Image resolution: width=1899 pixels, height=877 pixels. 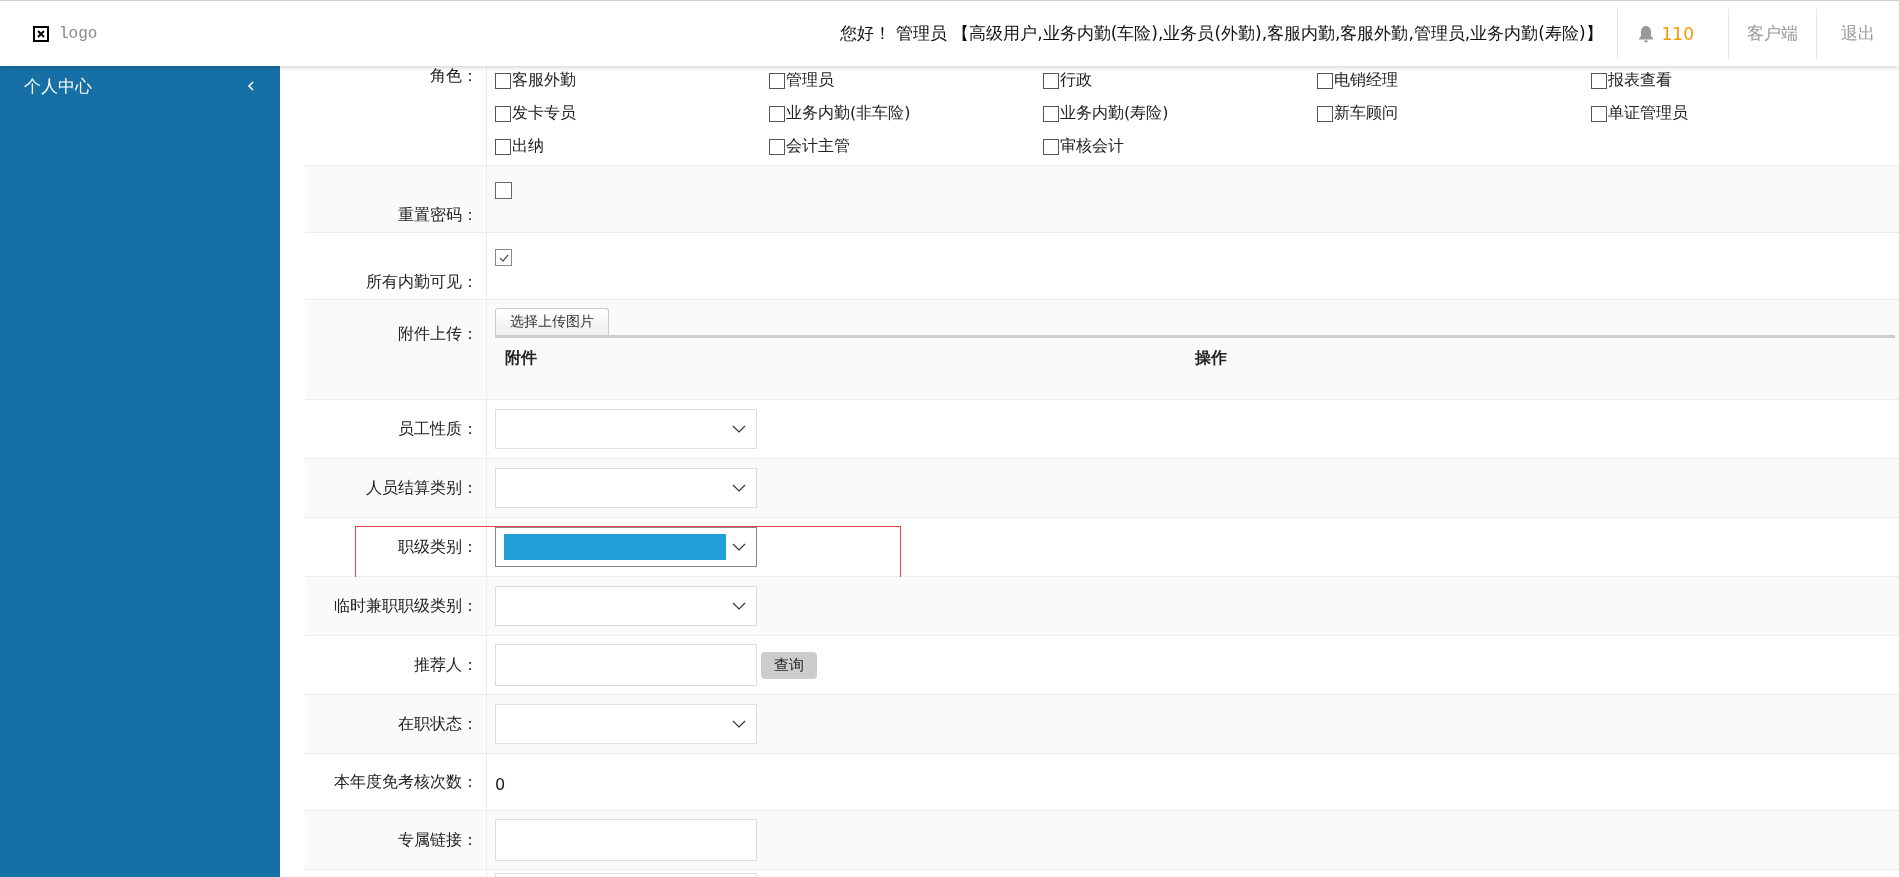 What do you see at coordinates (438, 840) in the screenshot?
I see `field-label: 专属链接：` at bounding box center [438, 840].